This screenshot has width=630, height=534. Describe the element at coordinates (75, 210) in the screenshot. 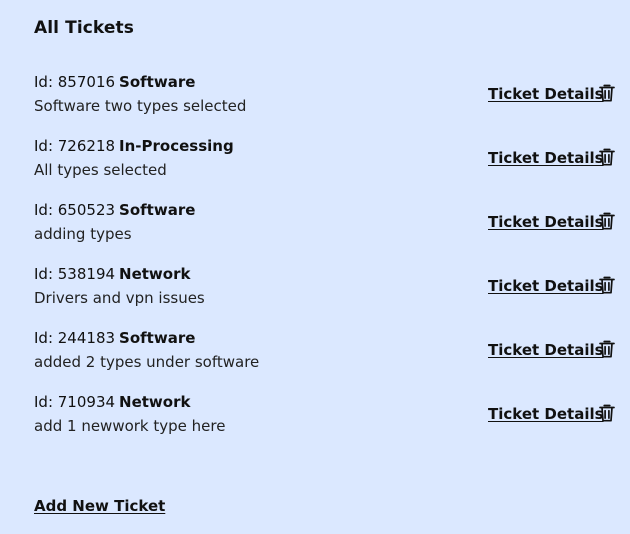

I see `ticket-id: Id: 650523` at that location.